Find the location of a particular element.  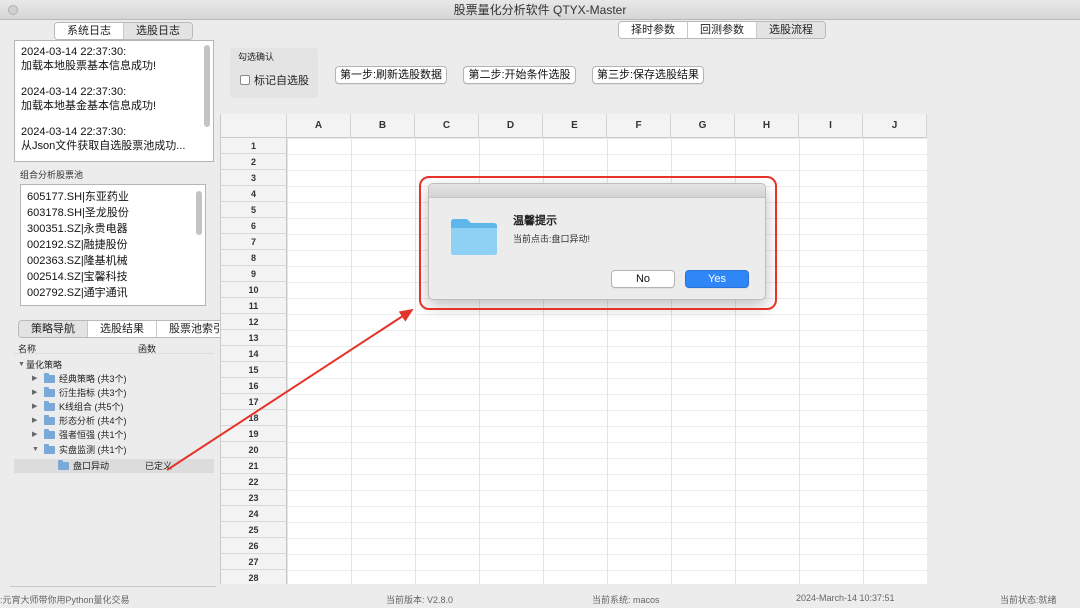

status-state: 当前状态:就绪 is located at coordinates (1028, 600).